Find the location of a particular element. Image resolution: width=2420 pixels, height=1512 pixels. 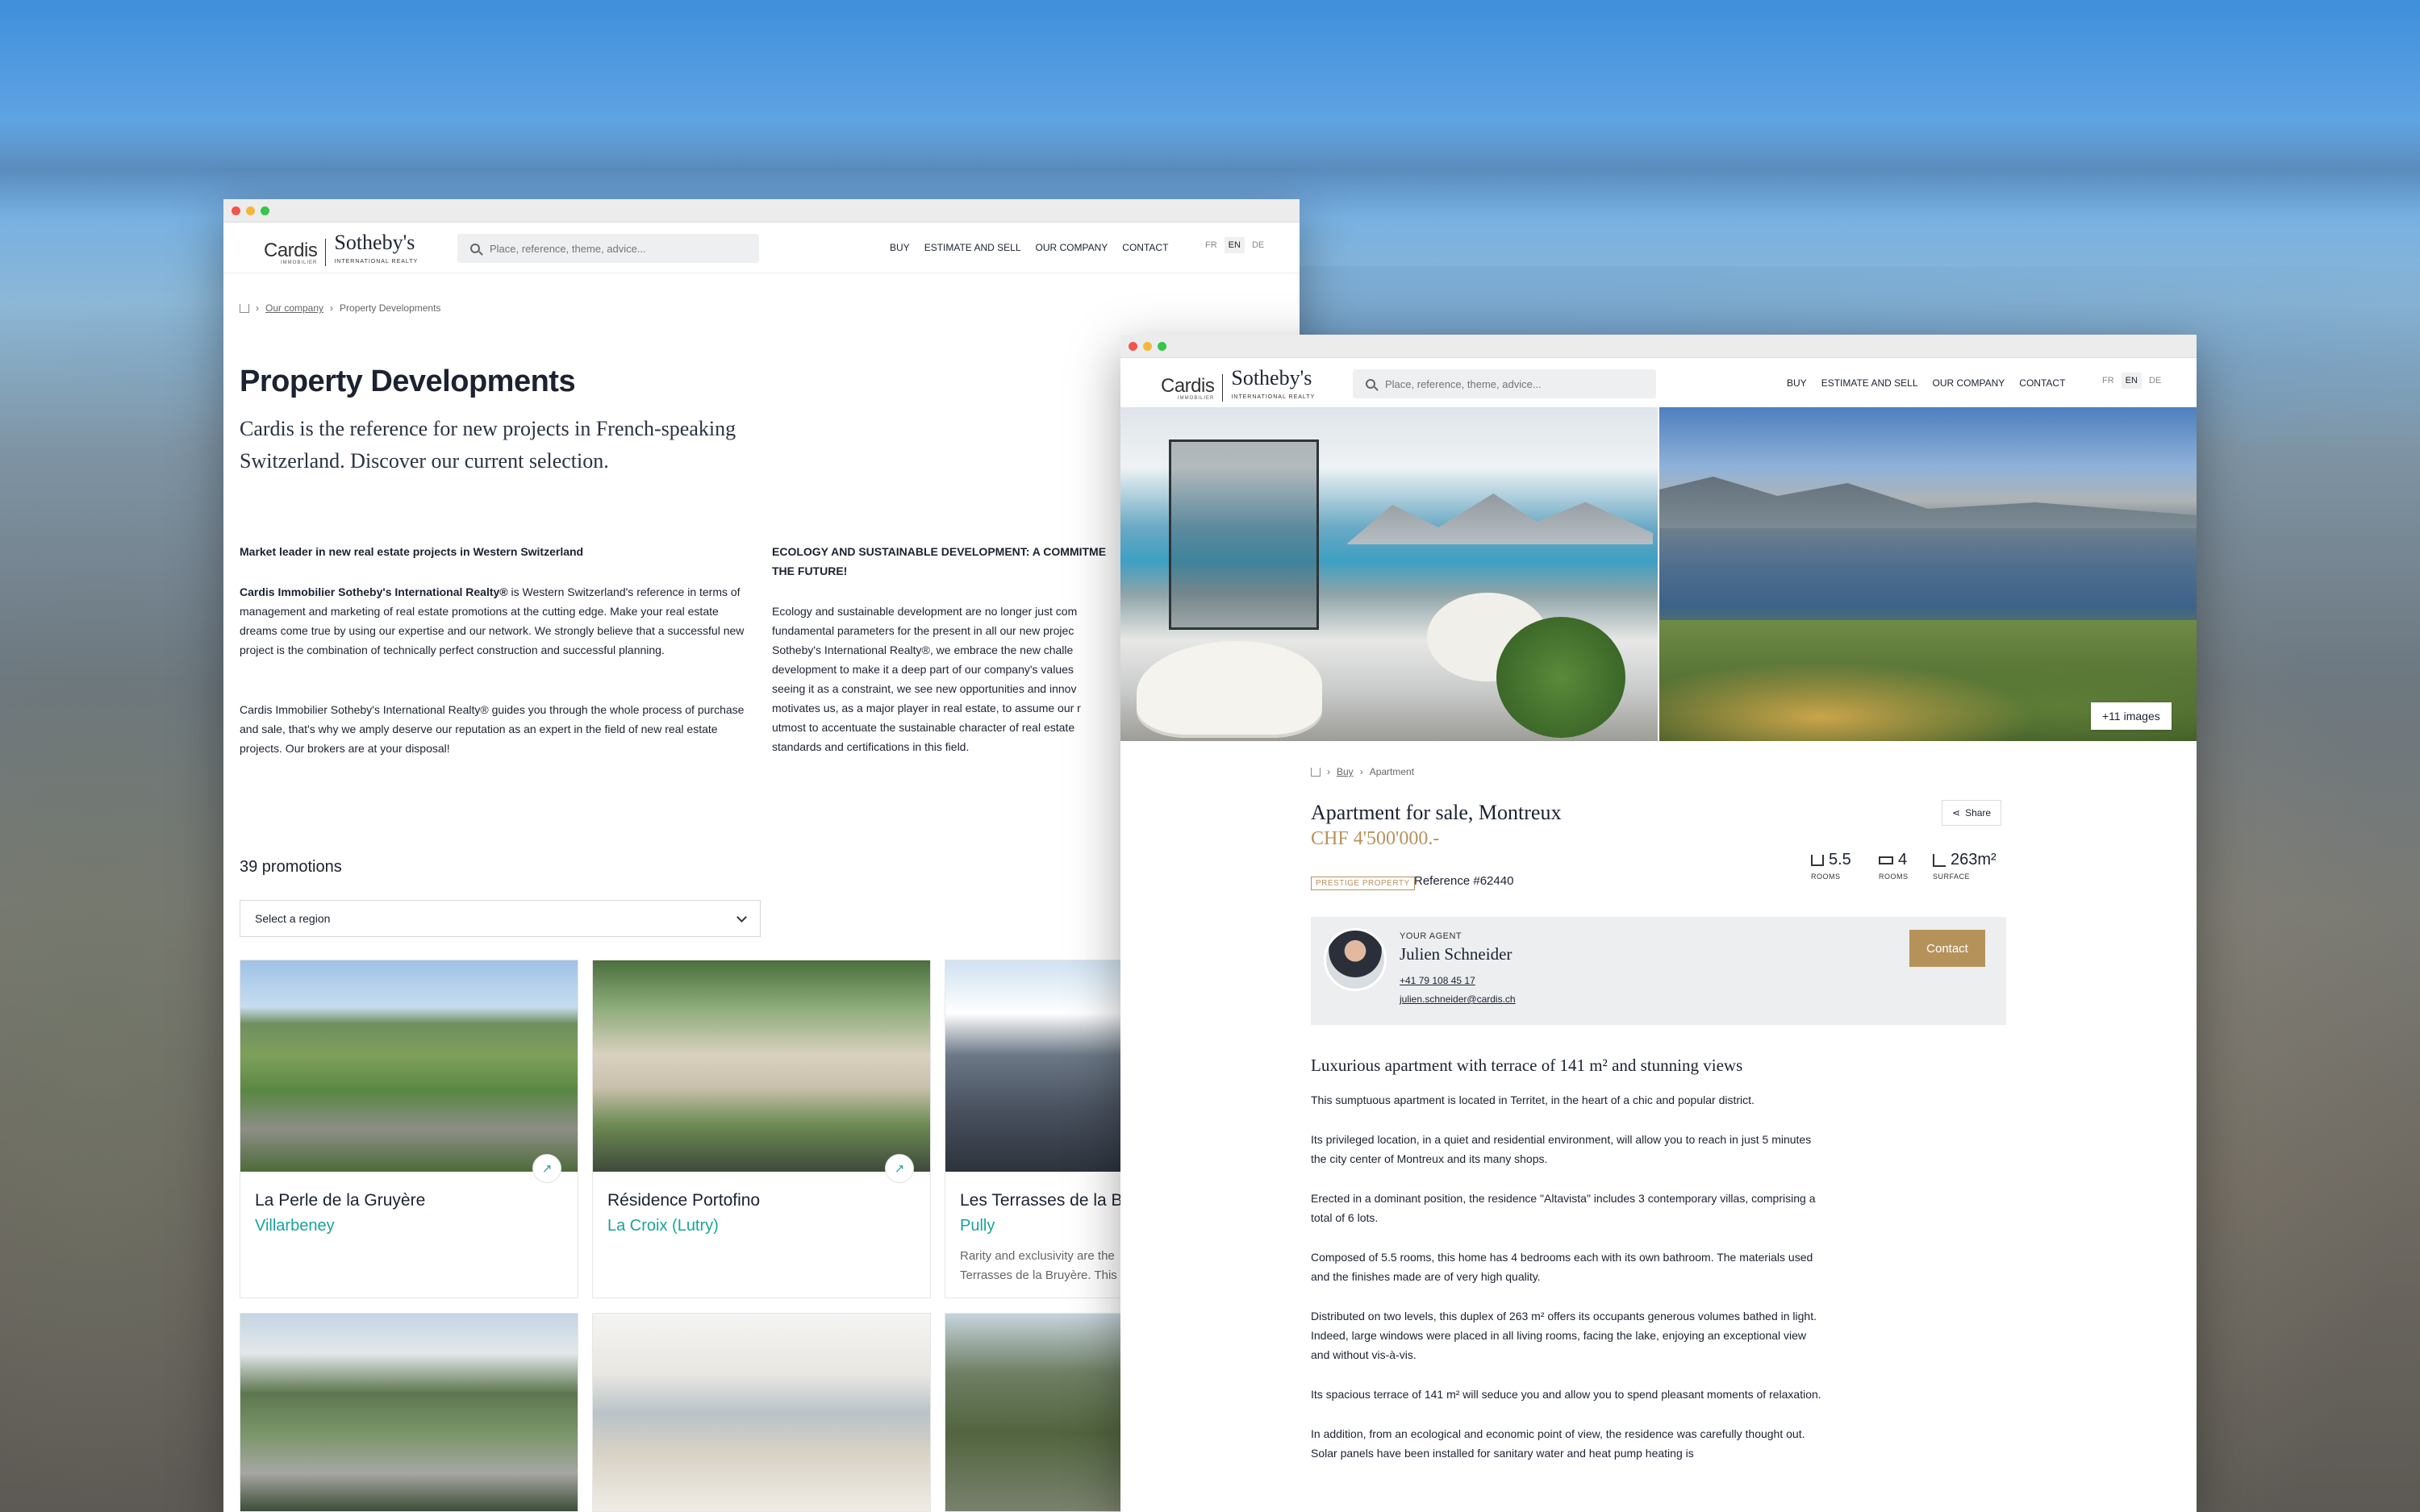

cardis-logo: Cardis IMMOBILIER is located at coordinates (291, 252).